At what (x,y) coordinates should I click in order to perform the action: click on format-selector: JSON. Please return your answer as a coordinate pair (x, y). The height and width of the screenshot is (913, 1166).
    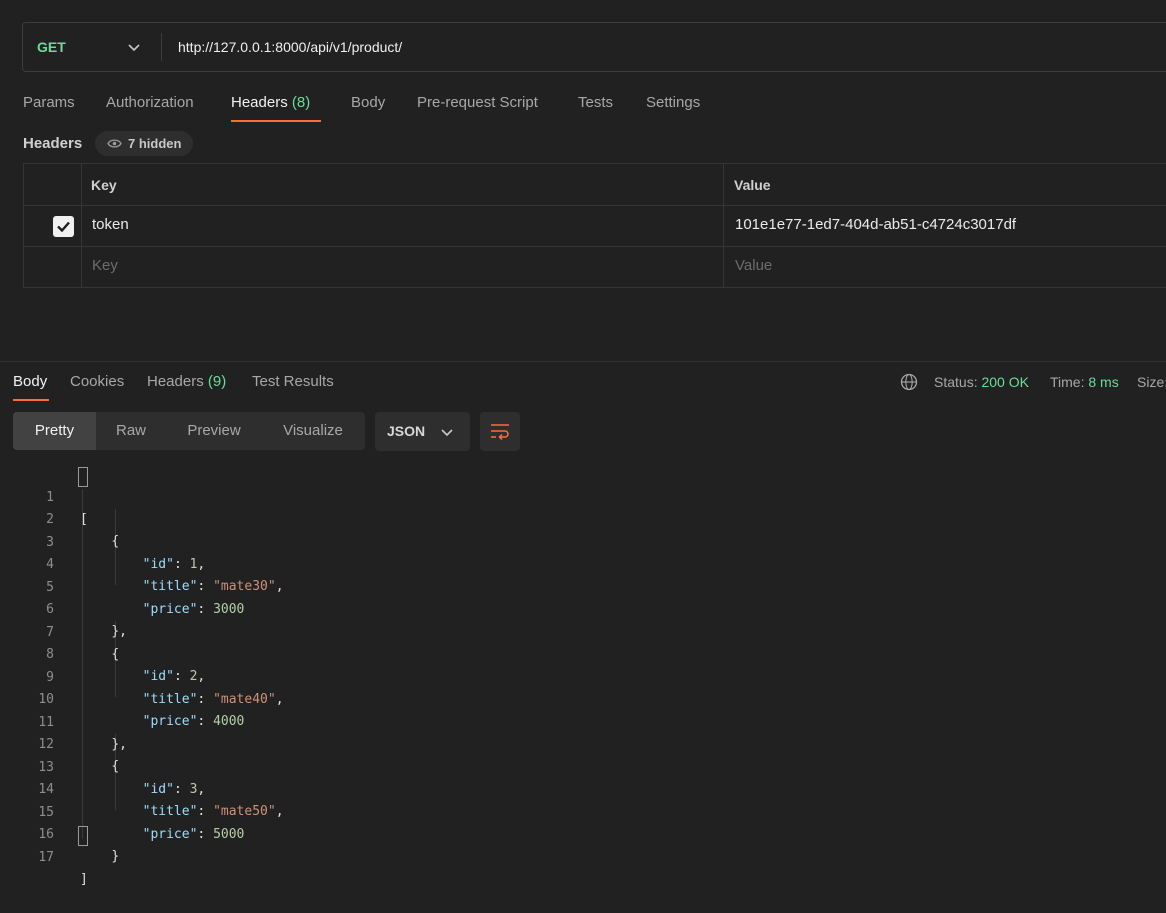
    Looking at the image, I should click on (422, 431).